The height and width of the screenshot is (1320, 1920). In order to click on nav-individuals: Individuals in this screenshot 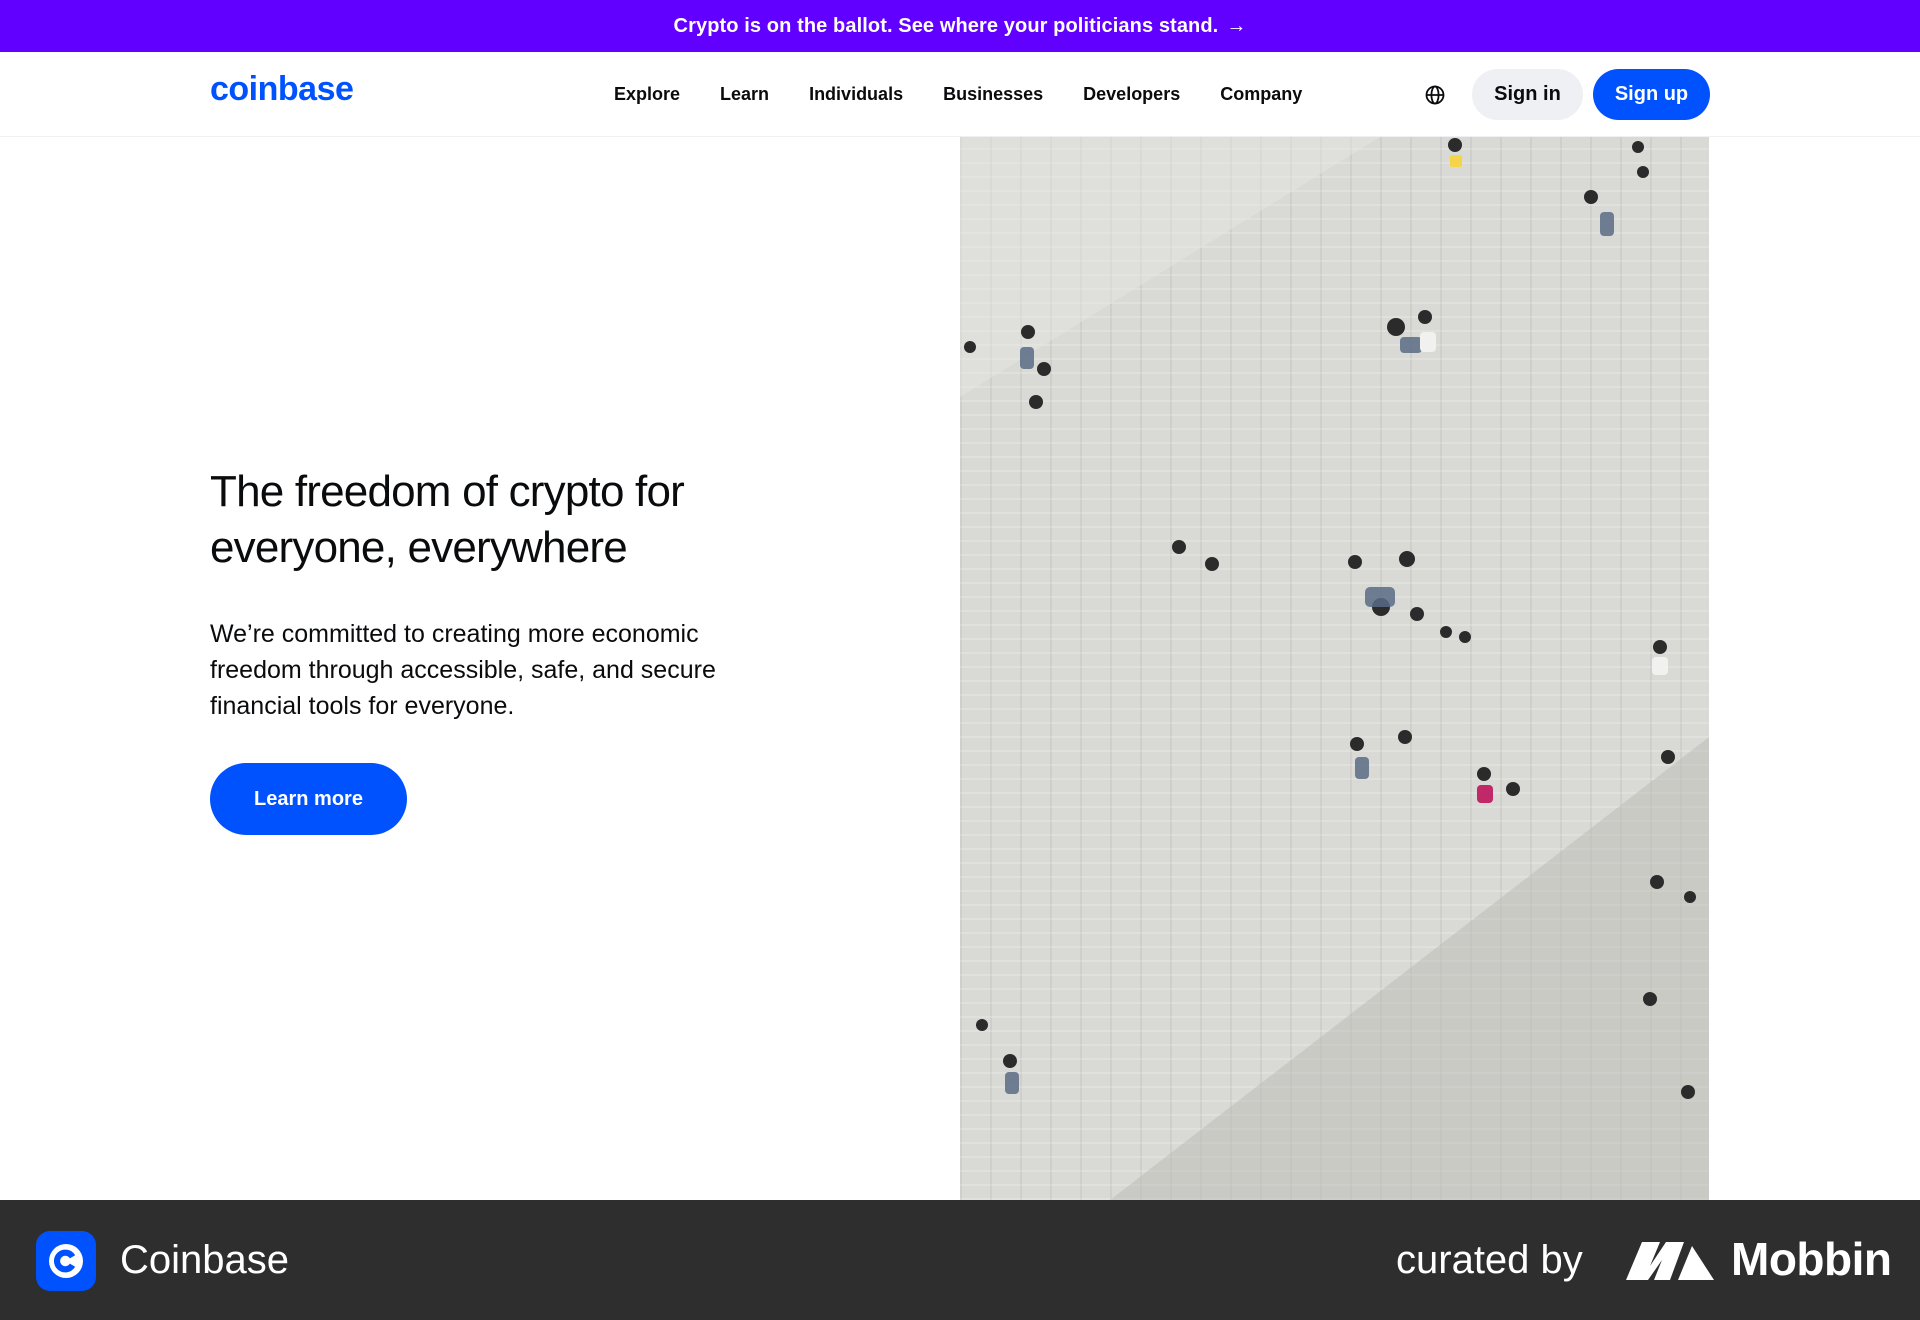, I will do `click(856, 94)`.